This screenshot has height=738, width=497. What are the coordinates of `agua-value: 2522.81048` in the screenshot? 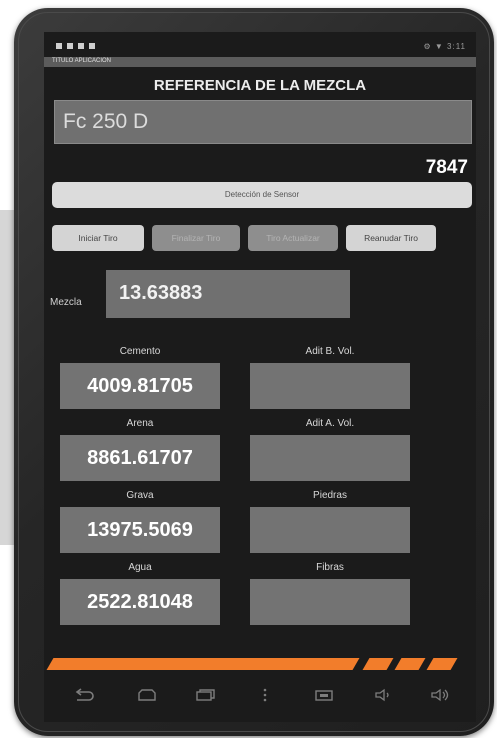 It's located at (140, 602).